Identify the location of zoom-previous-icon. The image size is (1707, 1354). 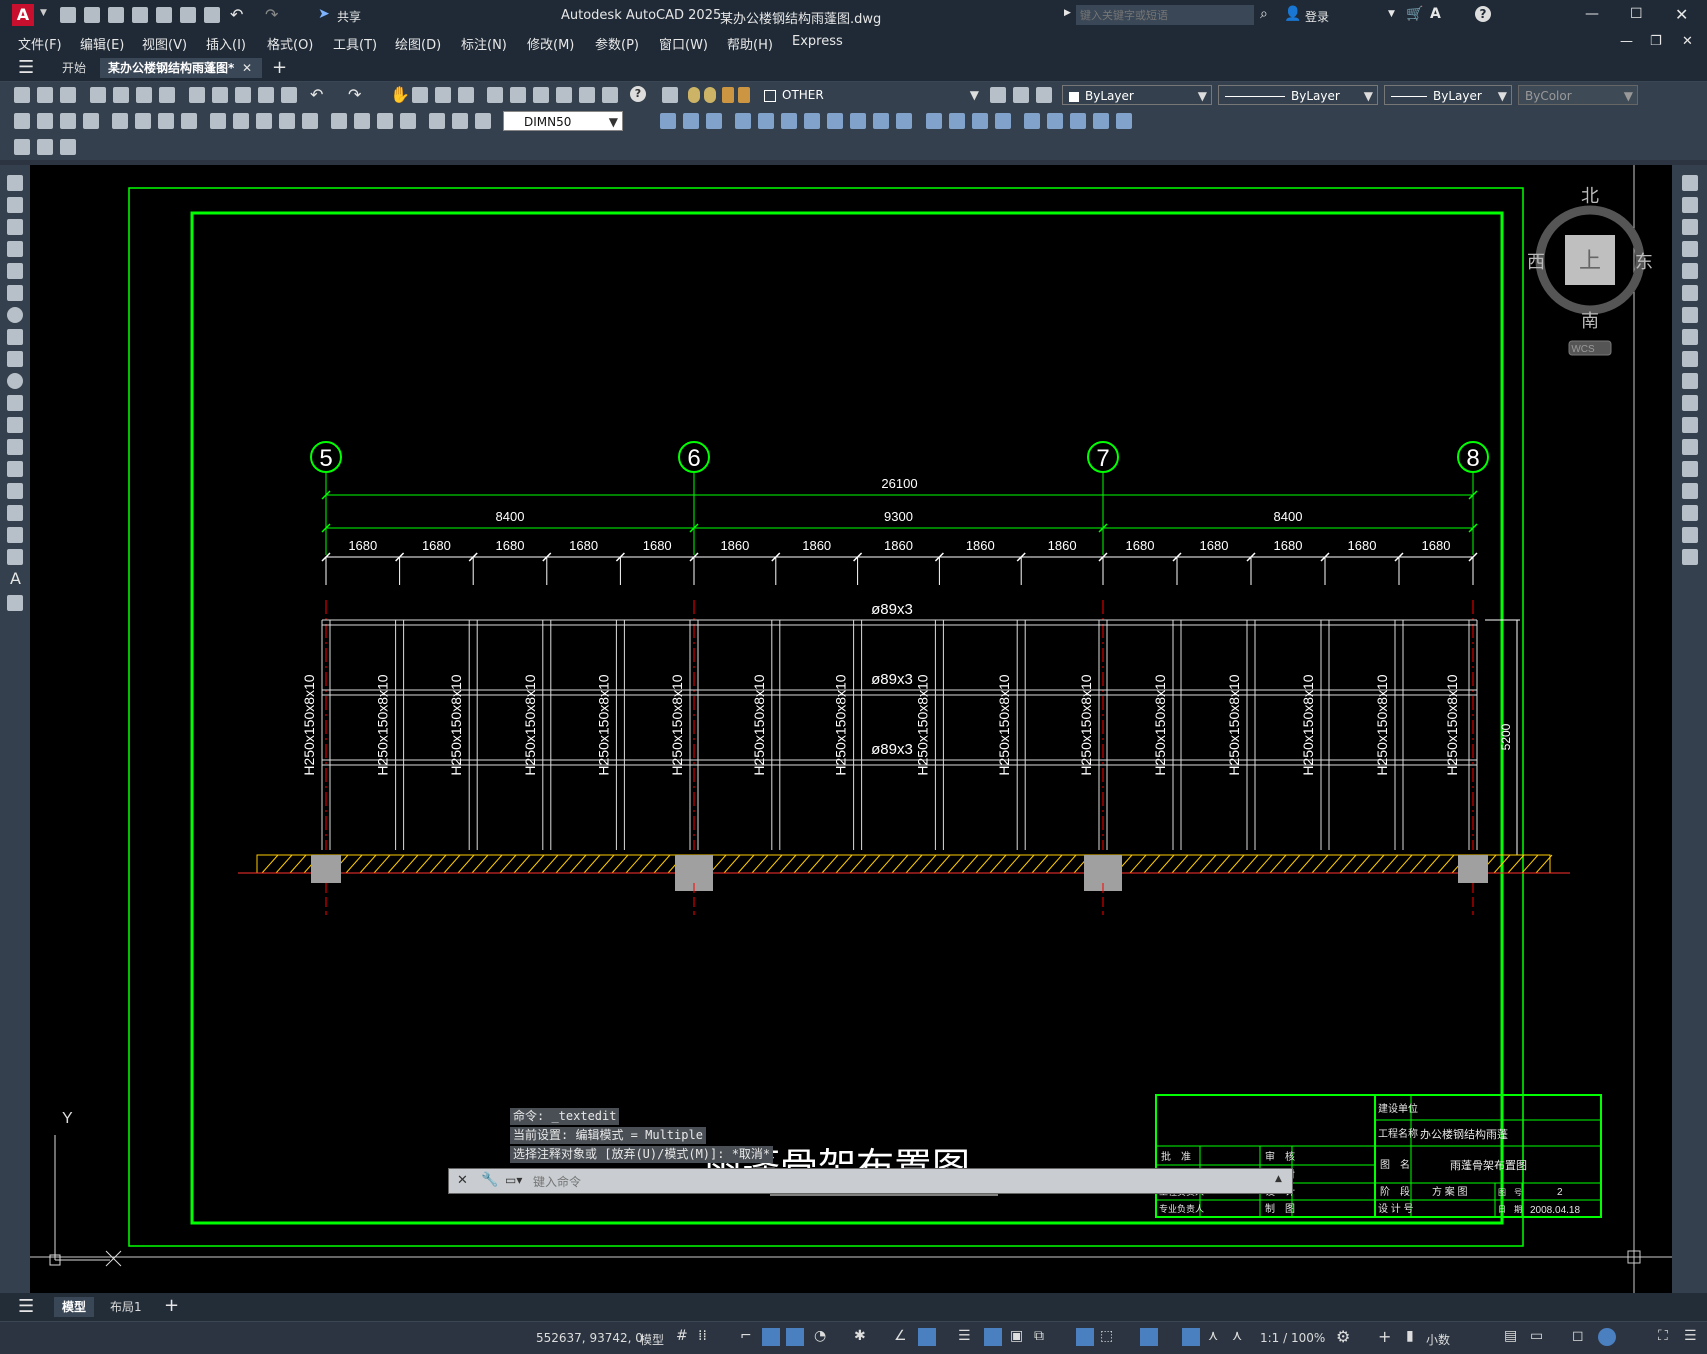
(466, 95).